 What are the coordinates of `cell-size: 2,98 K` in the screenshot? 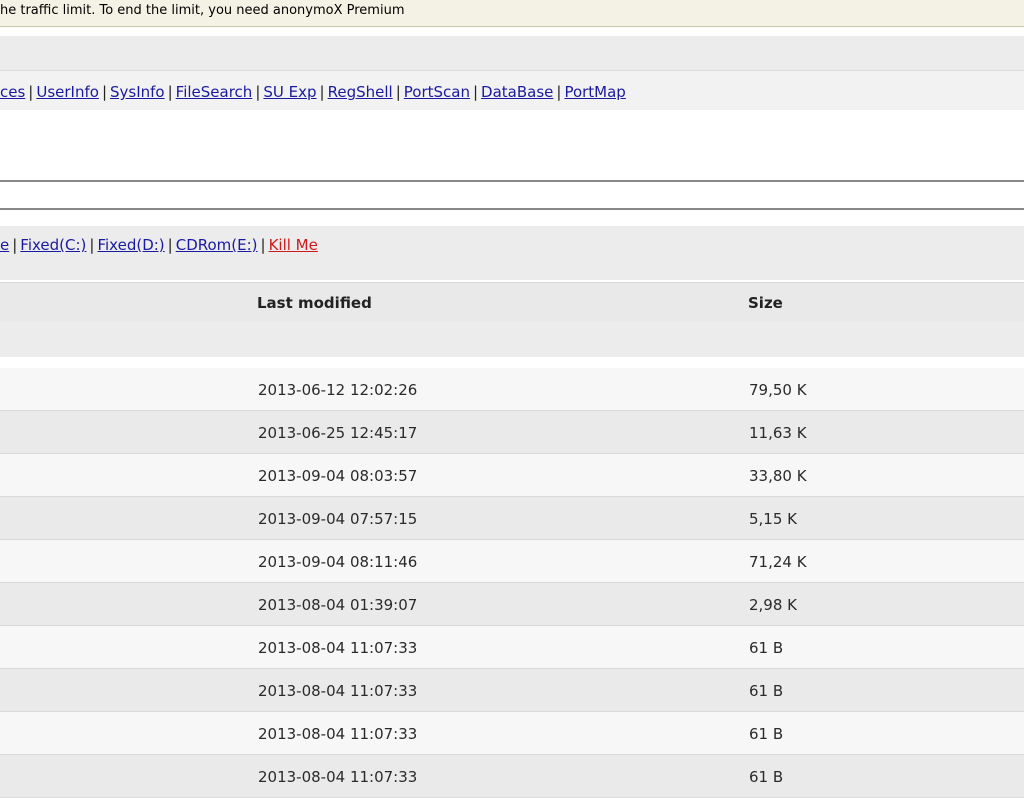 It's located at (773, 605).